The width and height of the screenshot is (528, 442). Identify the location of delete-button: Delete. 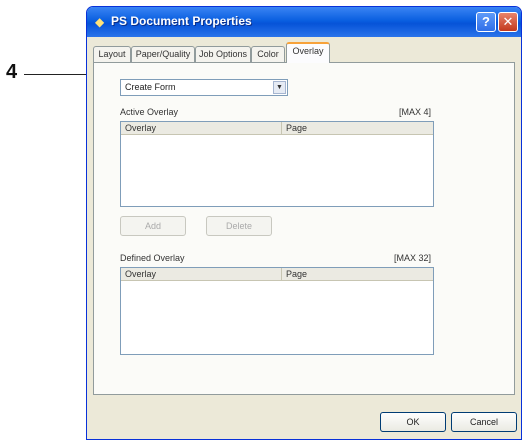
(239, 226).